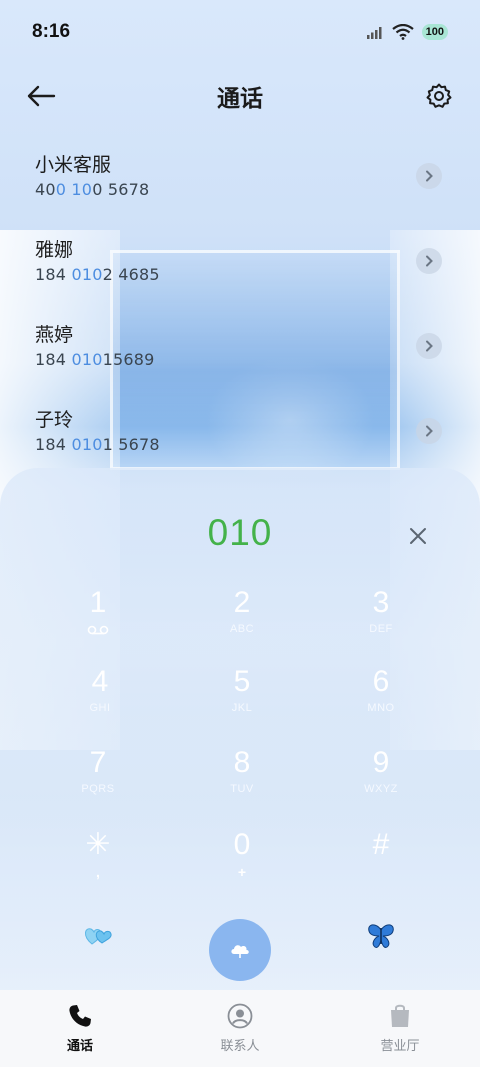 This screenshot has height=1067, width=480. Describe the element at coordinates (400, 1028) in the screenshot. I see `nav-service-hall: 营业厅` at that location.